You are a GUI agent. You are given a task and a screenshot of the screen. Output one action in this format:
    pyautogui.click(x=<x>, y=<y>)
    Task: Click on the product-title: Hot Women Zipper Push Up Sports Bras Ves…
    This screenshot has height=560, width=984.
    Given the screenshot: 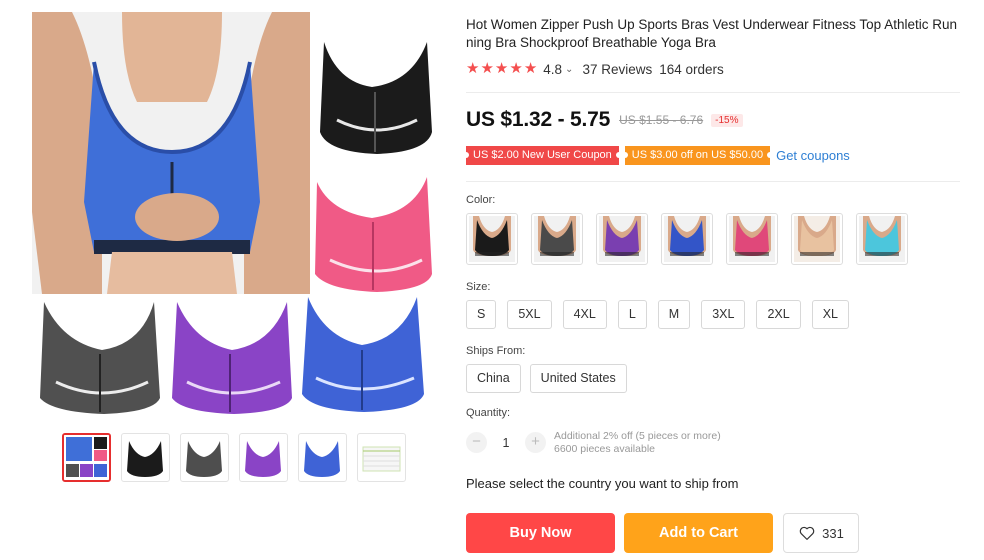 What is the action you would take?
    pyautogui.click(x=711, y=33)
    